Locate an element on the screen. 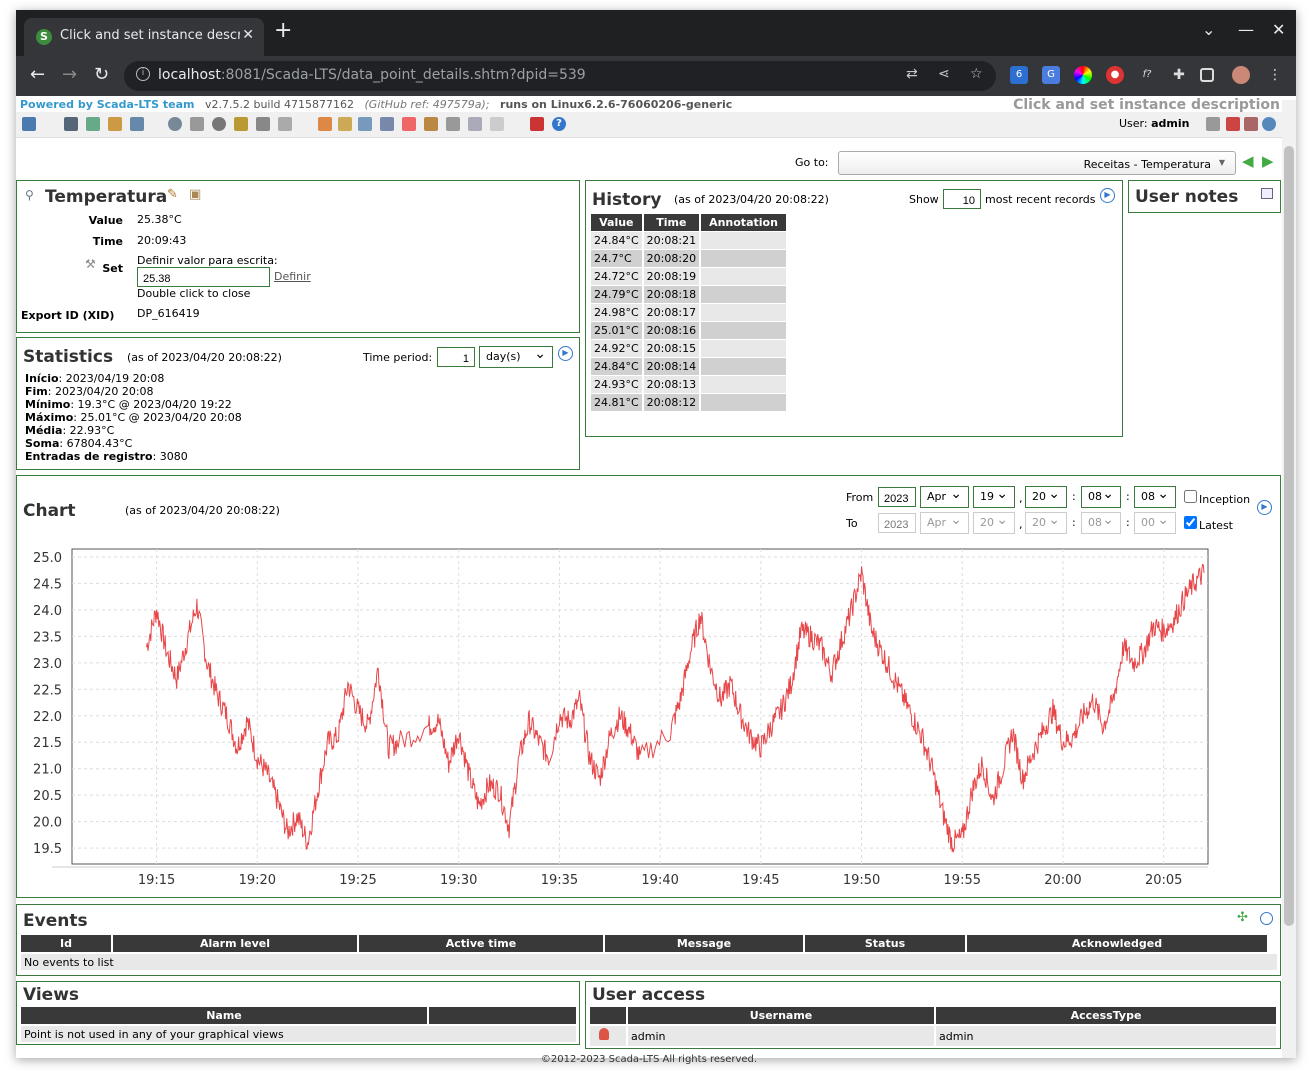 This screenshot has width=1312, height=1090. acknowledge-all-icon: ✣ is located at coordinates (1242, 917).